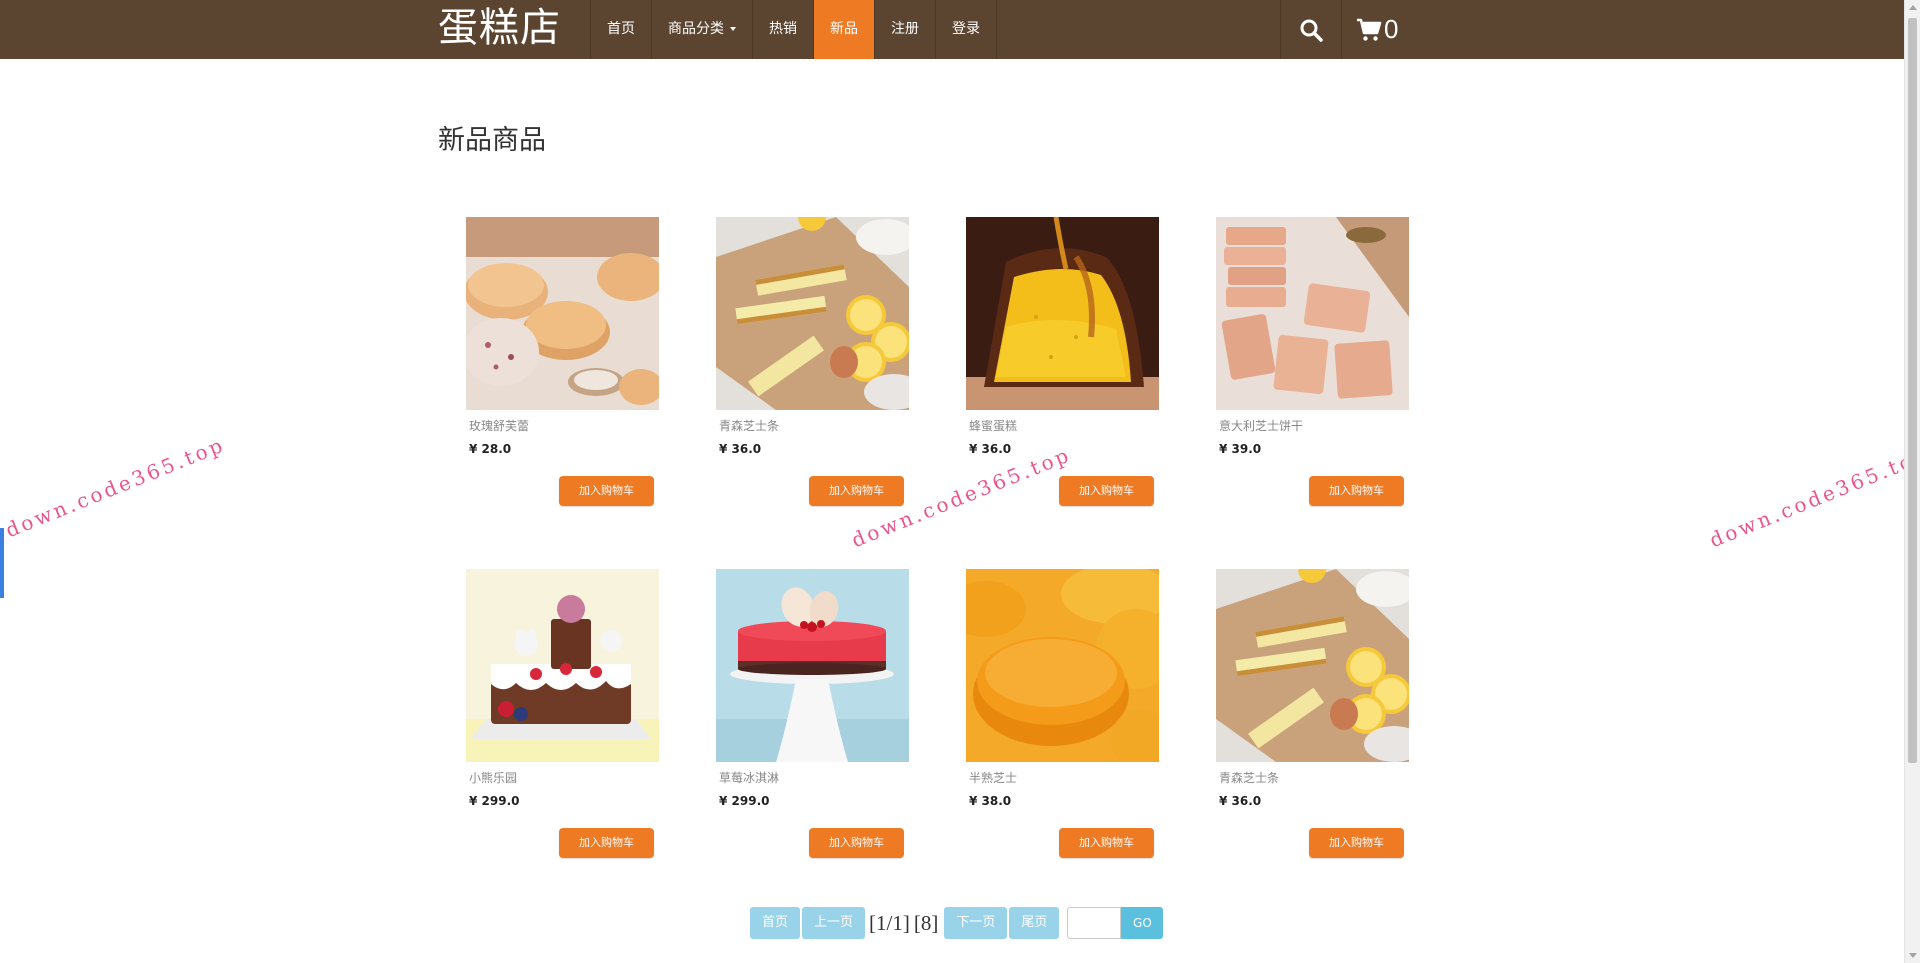 The image size is (1920, 963). I want to click on vertical-scrollbar, so click(1912, 481).